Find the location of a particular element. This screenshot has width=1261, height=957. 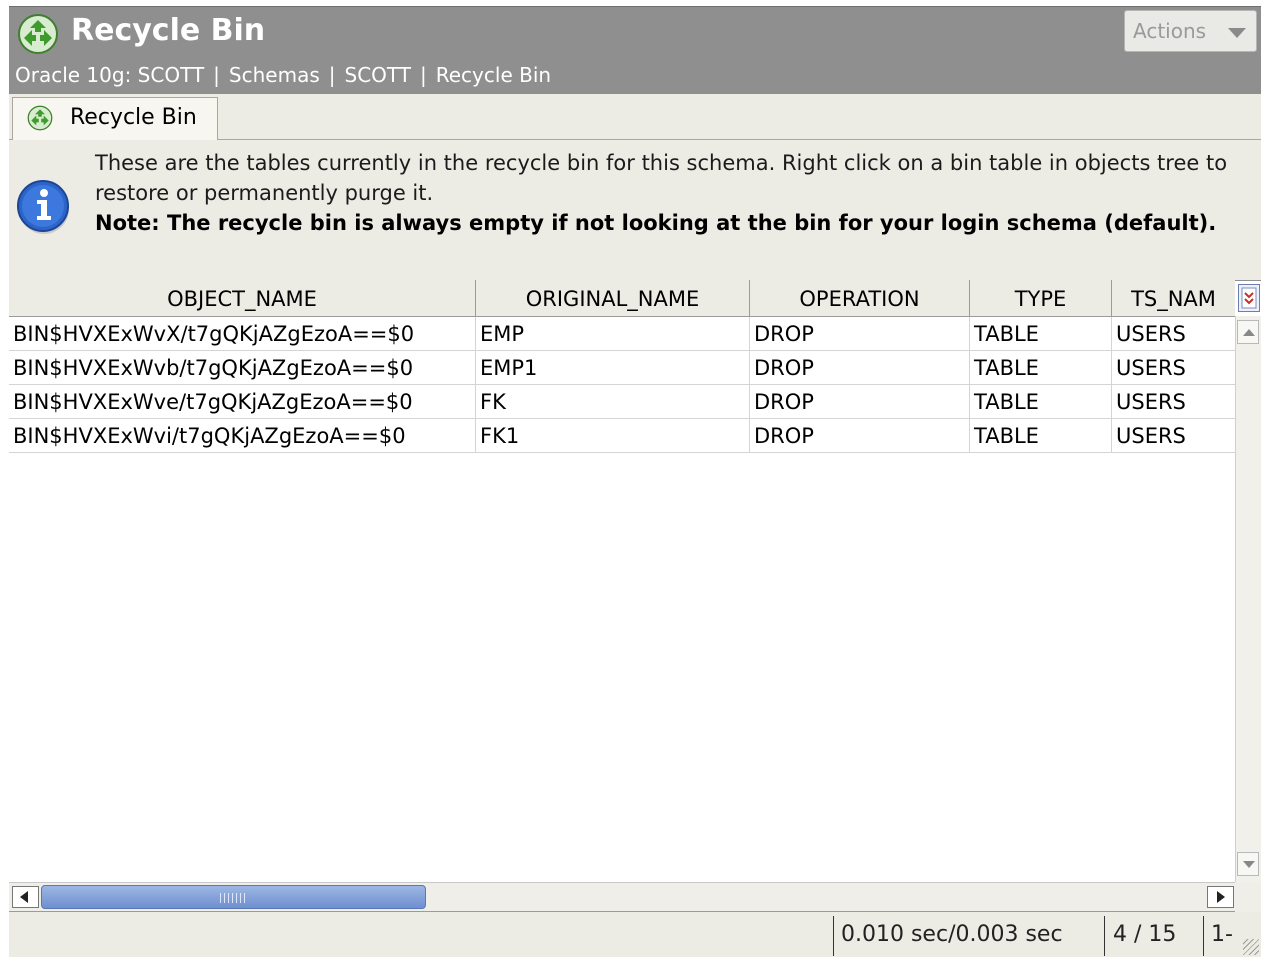

cell-object-name: BIN$HVXExWve/t7gQKjAZgEzoA==$0 is located at coordinates (242, 401).